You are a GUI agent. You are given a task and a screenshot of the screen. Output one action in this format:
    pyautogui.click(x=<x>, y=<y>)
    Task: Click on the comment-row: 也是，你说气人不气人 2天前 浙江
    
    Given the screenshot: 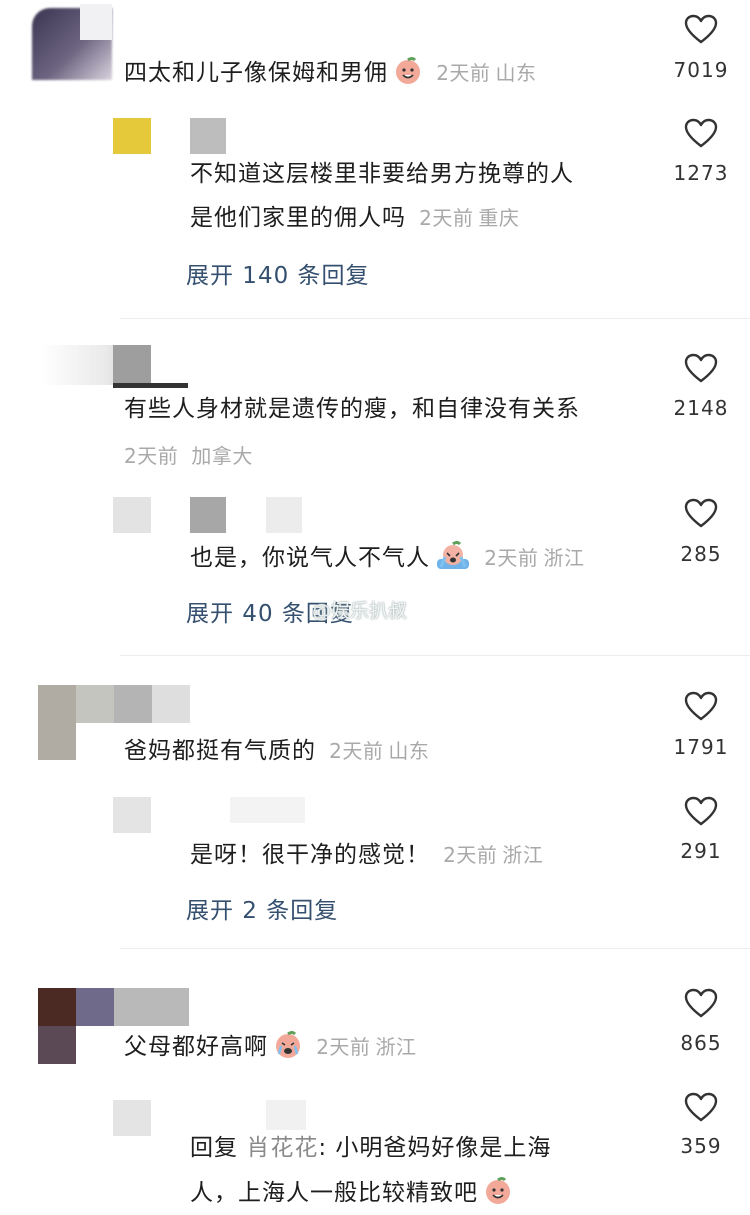 What is the action you would take?
    pyautogui.click(x=387, y=558)
    